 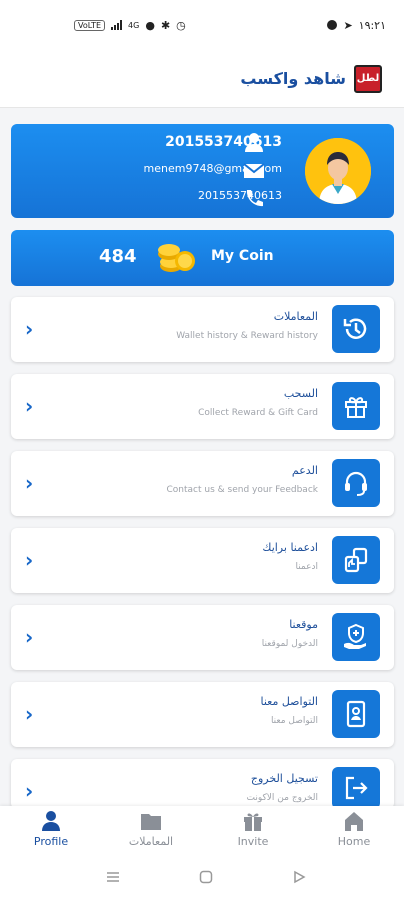 What do you see at coordinates (202, 483) in the screenshot?
I see `menu-item-support: › الدعم Contact us & send your Feedback` at bounding box center [202, 483].